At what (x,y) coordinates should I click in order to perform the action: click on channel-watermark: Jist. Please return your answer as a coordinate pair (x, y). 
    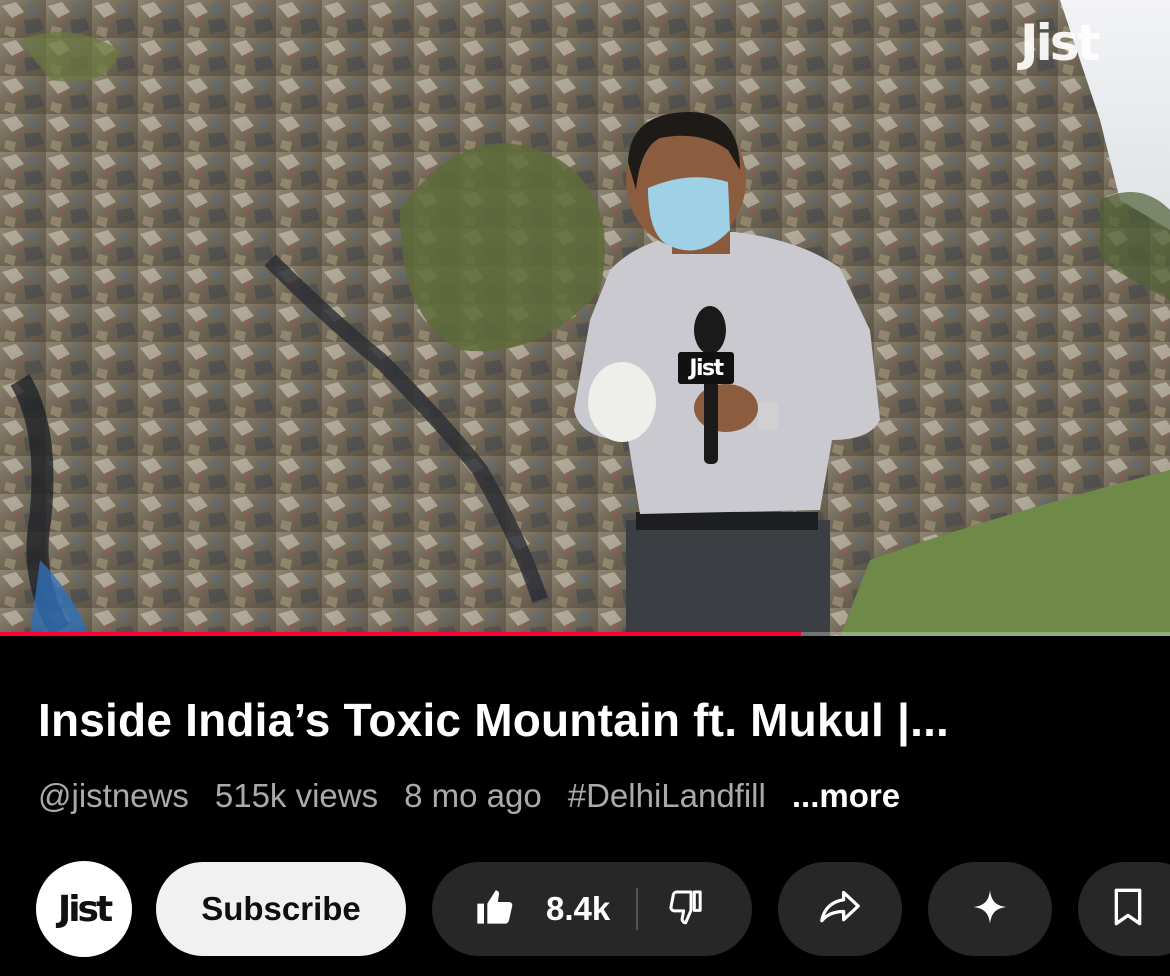
    Looking at the image, I should click on (1060, 43).